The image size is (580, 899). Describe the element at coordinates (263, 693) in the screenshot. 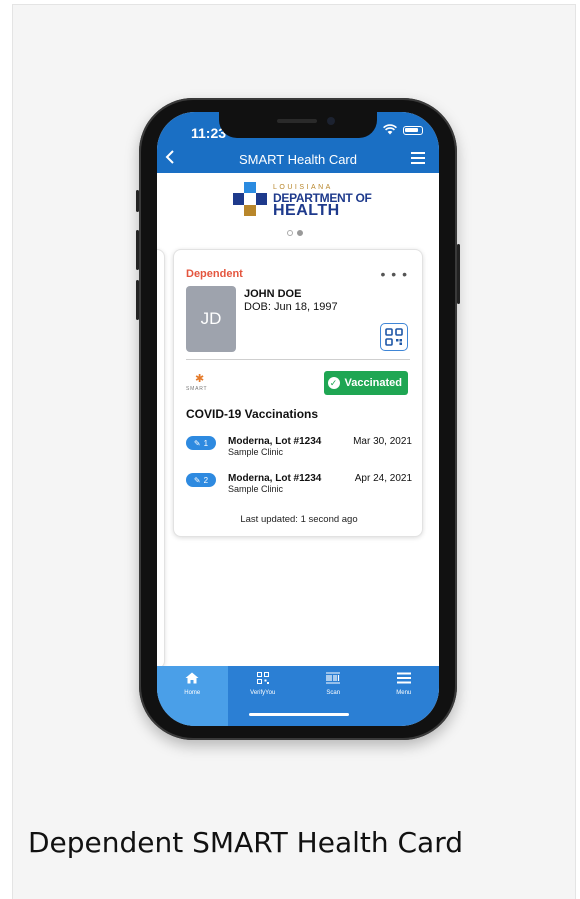

I see `nav-verifyyou-label: VerifyYou` at that location.